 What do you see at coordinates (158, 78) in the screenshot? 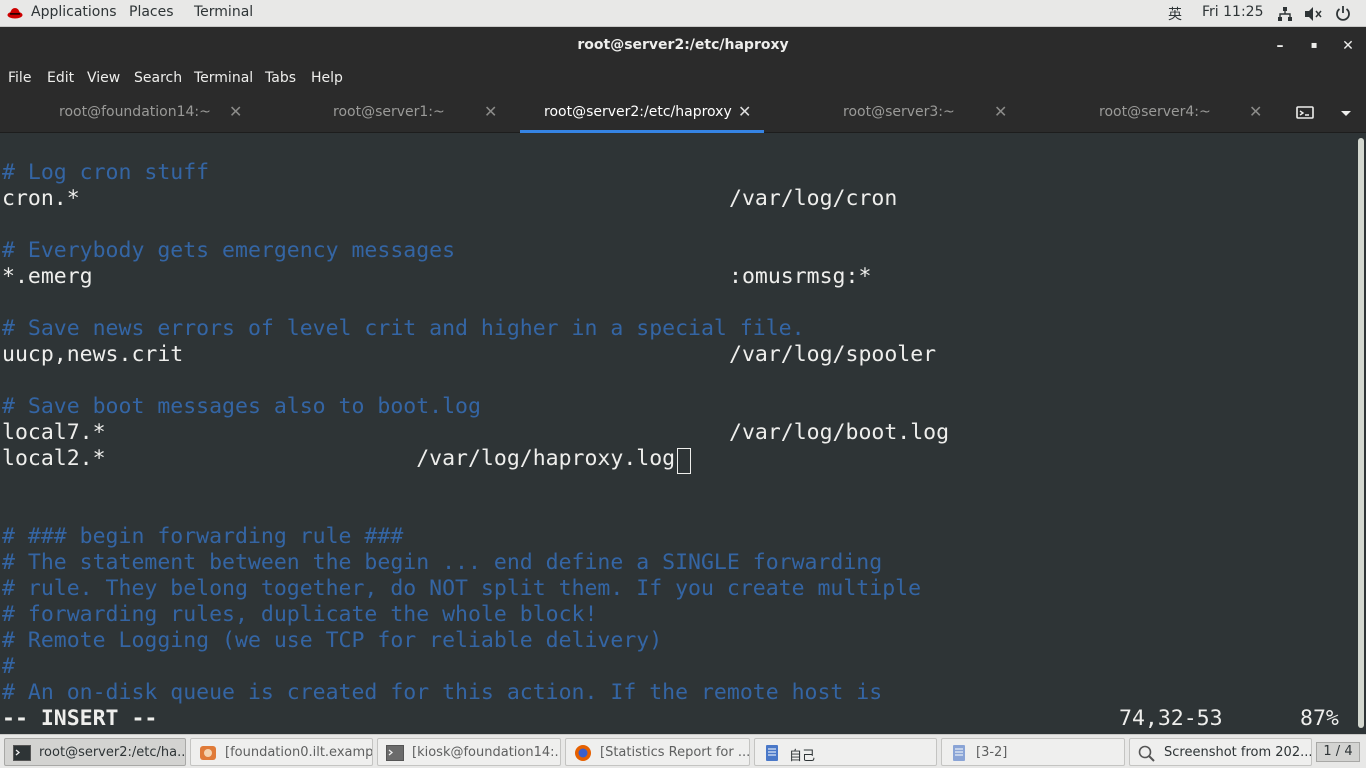
I see `menu-search: Search` at bounding box center [158, 78].